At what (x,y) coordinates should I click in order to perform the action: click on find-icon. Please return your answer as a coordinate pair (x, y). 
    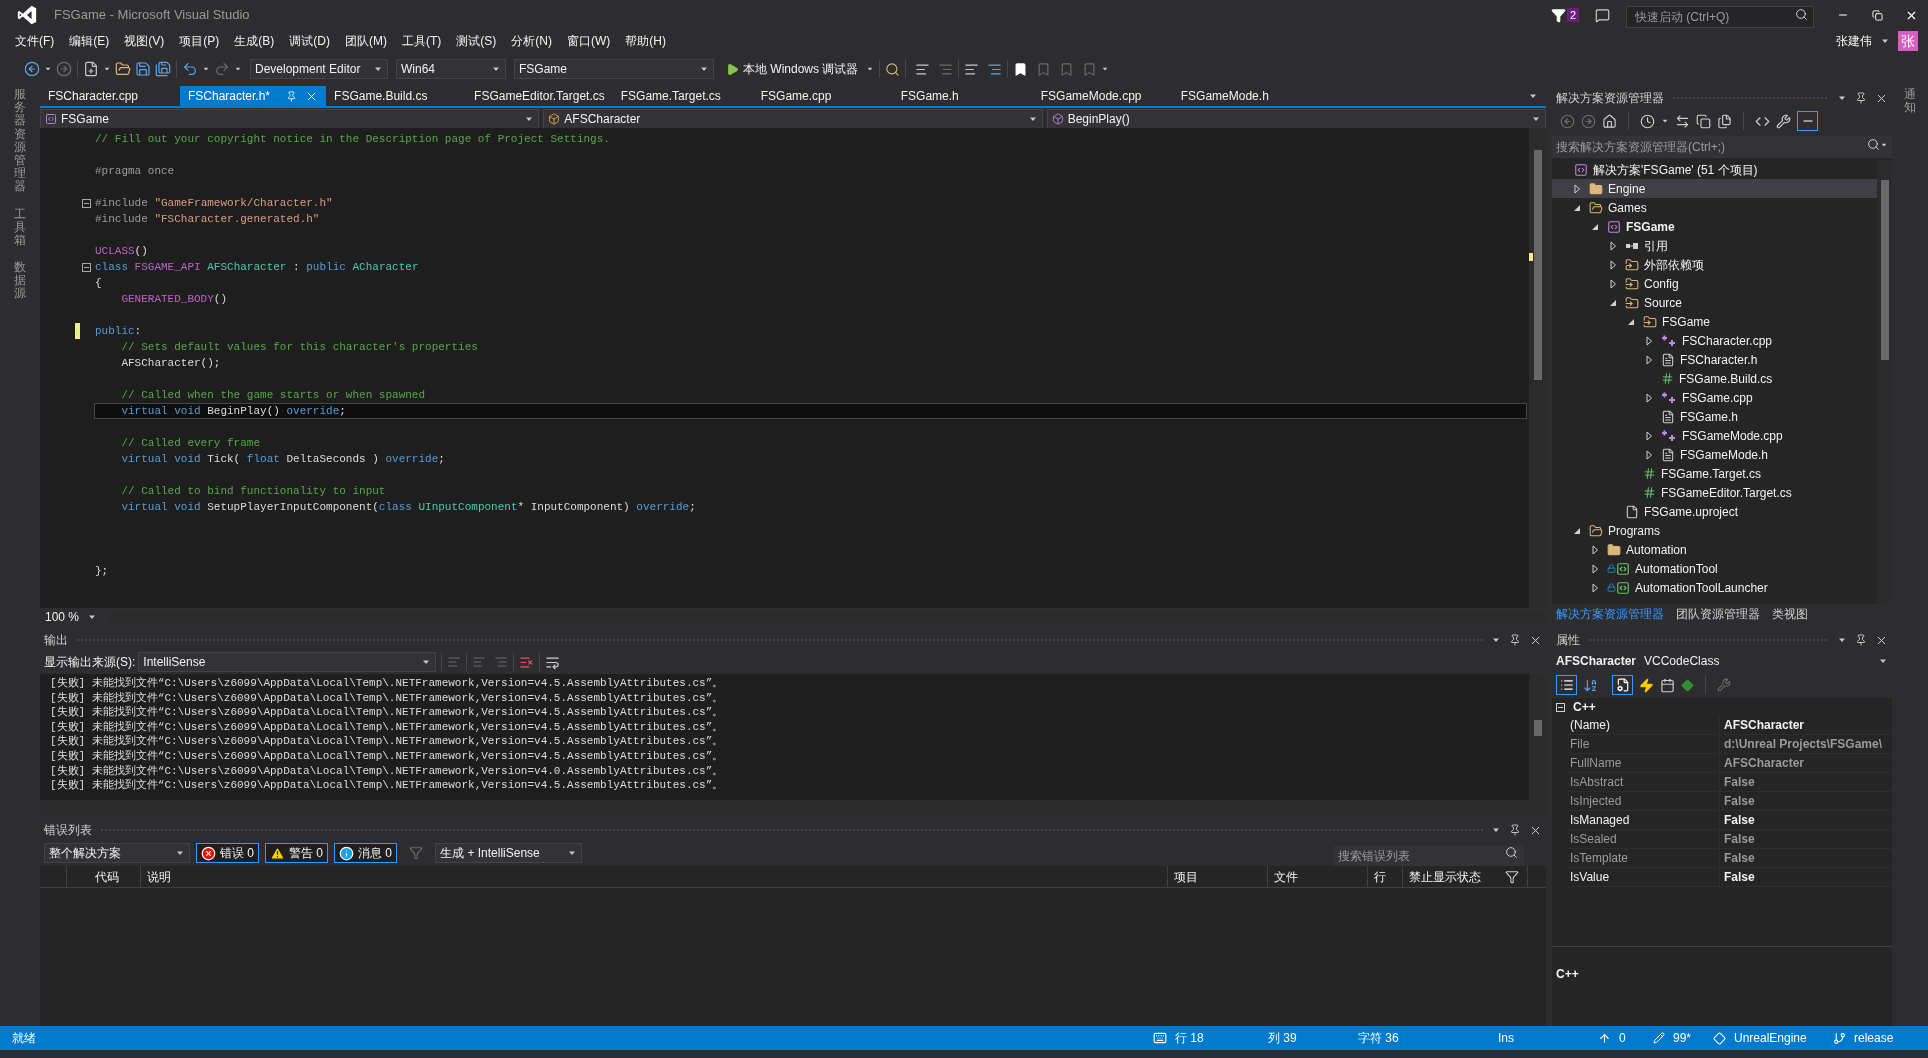
    Looking at the image, I should click on (893, 69).